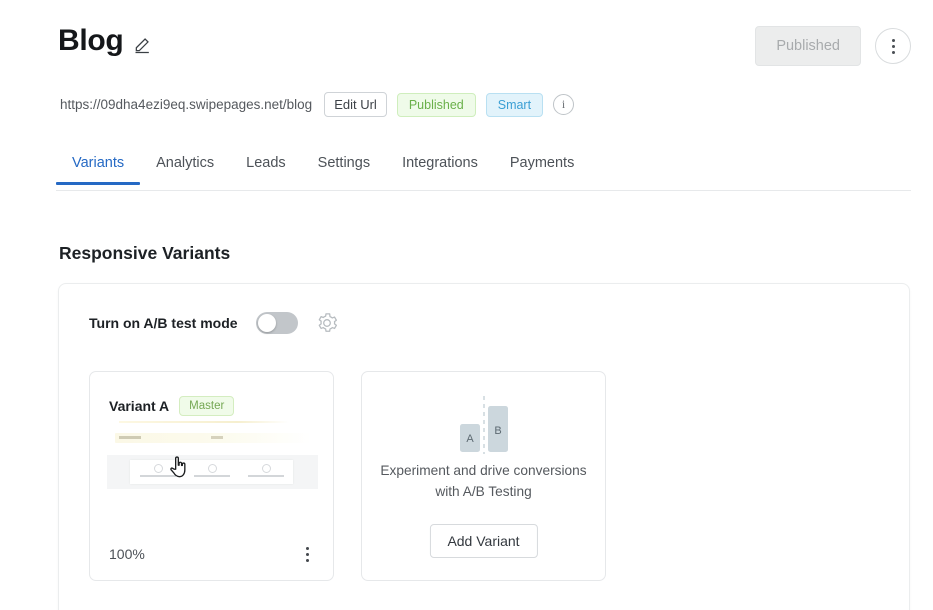 The image size is (933, 610). What do you see at coordinates (211, 557) in the screenshot?
I see `variant-footer: 100%` at bounding box center [211, 557].